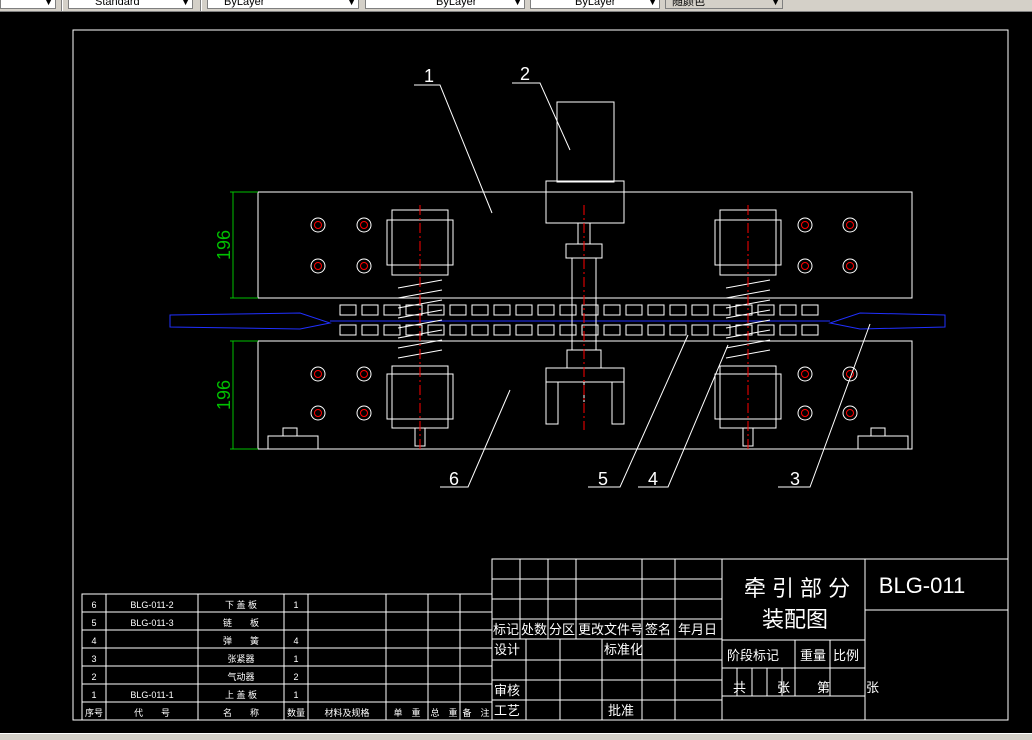 This screenshot has height=740, width=1032. Describe the element at coordinates (753, 655) in the screenshot. I see `stage-label: 阶段标记` at that location.